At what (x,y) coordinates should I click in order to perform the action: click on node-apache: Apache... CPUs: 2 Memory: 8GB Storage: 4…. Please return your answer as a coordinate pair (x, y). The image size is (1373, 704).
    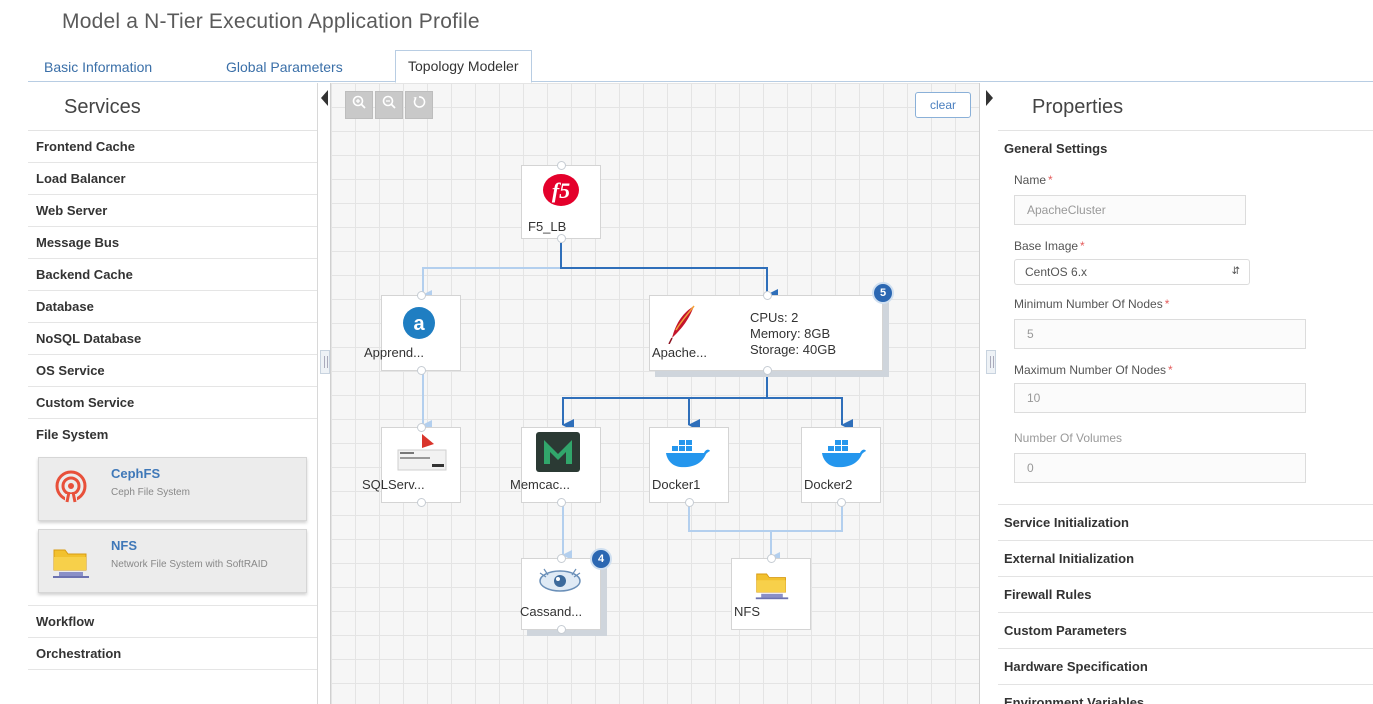
    Looking at the image, I should click on (771, 328).